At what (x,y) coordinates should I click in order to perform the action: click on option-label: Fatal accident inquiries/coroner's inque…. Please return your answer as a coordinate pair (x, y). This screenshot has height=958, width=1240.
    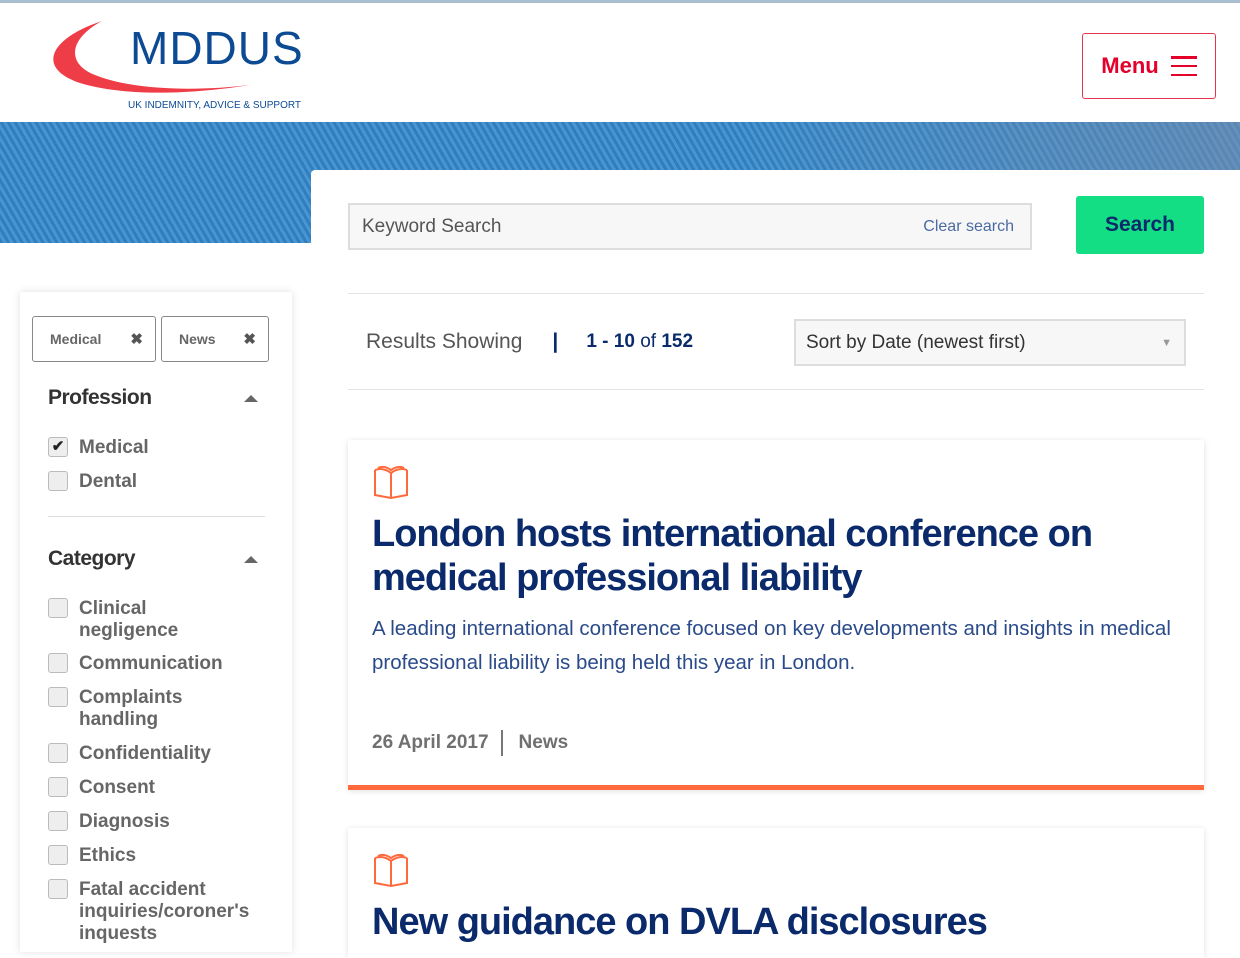
    Looking at the image, I should click on (164, 911).